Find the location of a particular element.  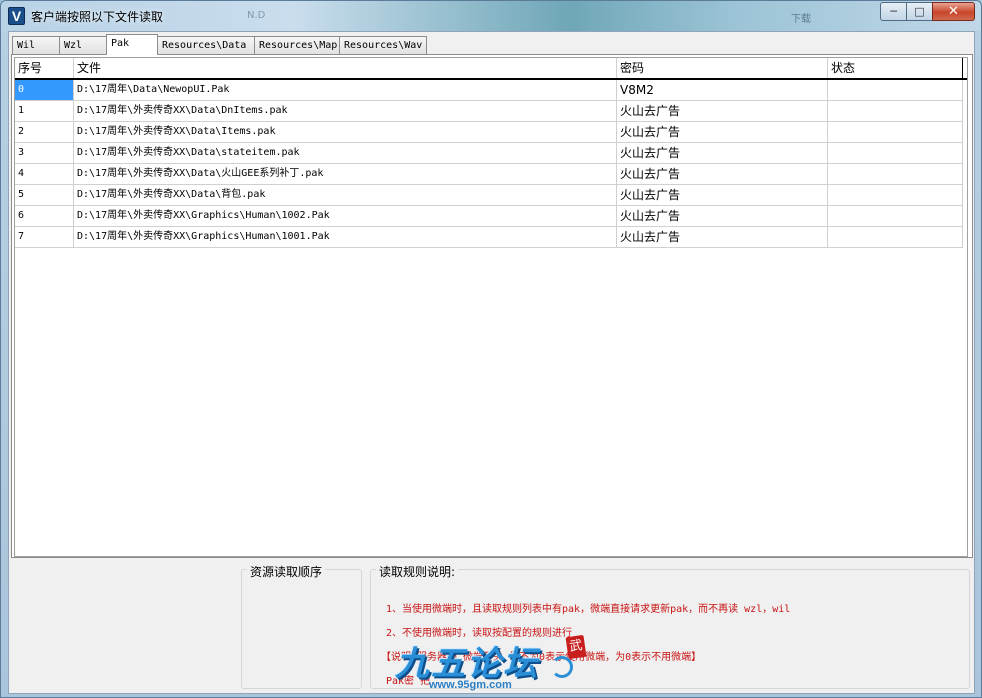

table-header: 序号 文件 密码 状态 is located at coordinates (491, 69).